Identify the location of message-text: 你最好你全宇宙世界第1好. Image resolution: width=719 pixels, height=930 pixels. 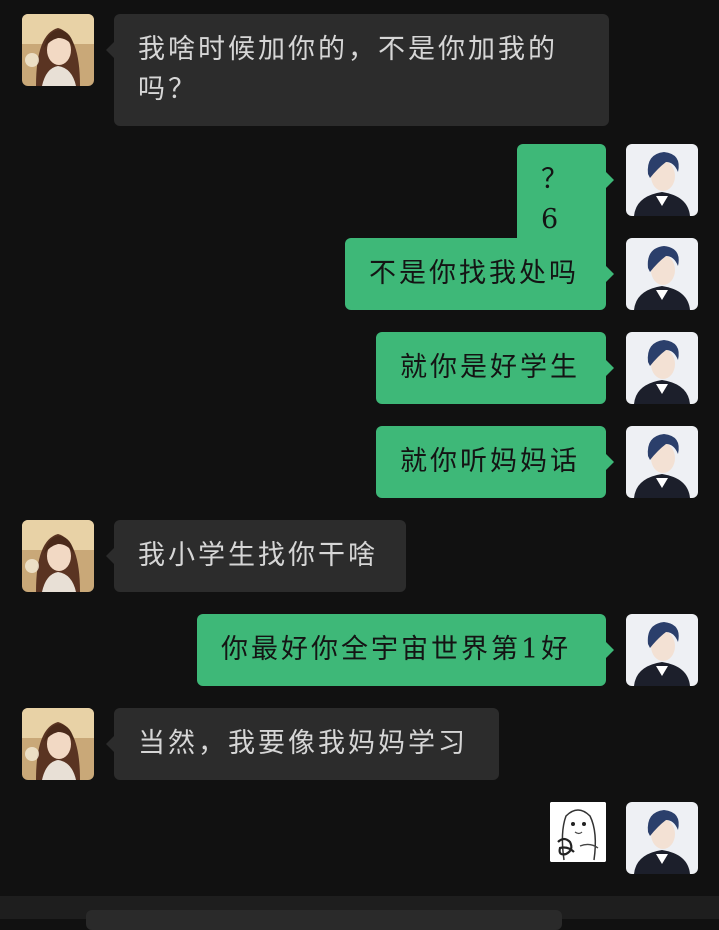
(396, 649).